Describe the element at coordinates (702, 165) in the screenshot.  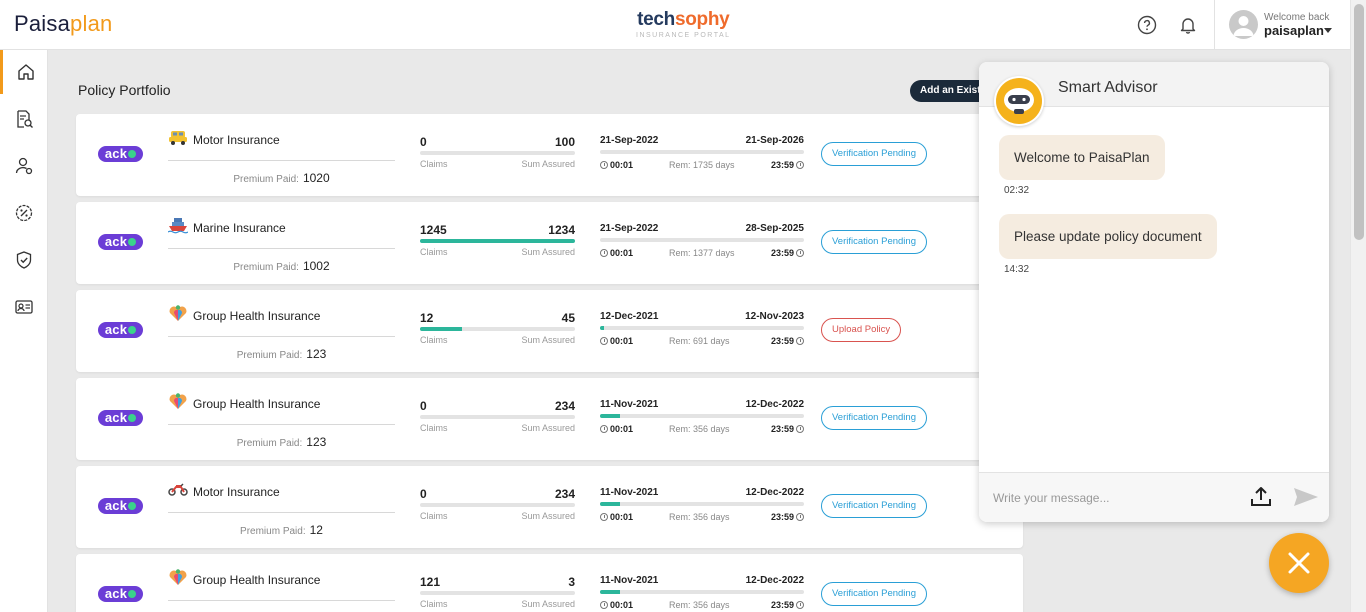
I see `remaining-days: Rem: 1735 days` at that location.